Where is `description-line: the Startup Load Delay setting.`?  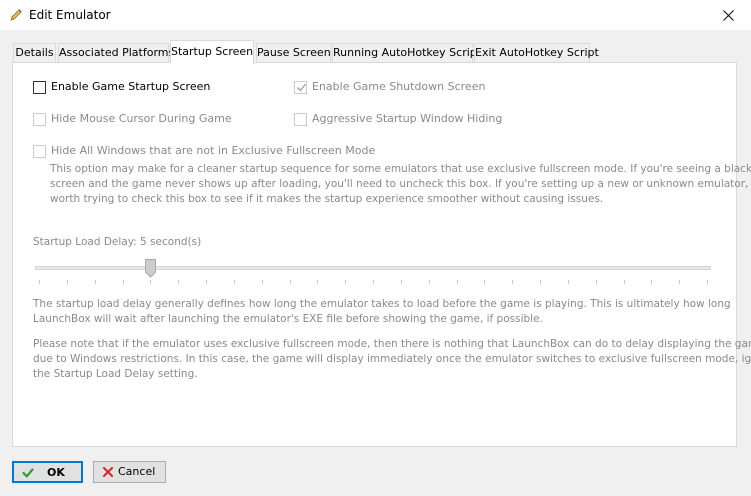
description-line: the Startup Load Delay setting. is located at coordinates (115, 374).